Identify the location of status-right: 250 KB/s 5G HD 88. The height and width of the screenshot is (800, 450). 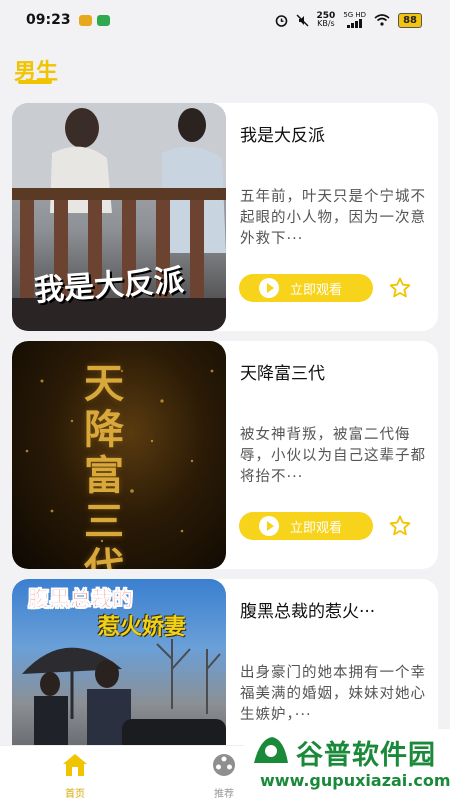
(348, 20).